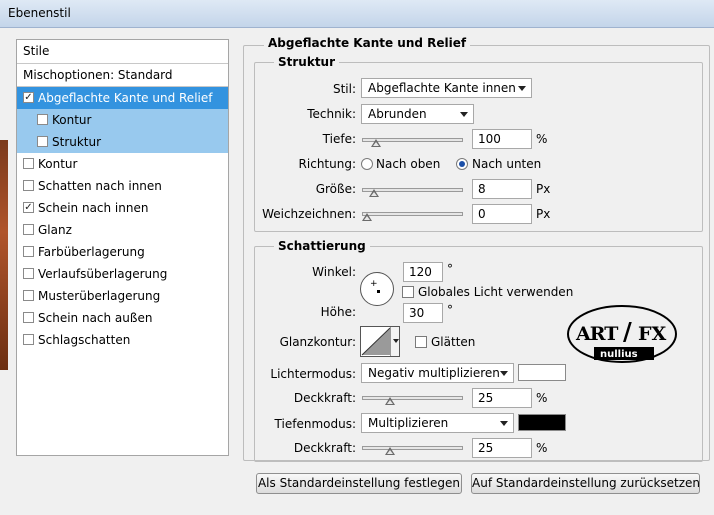  Describe the element at coordinates (502, 398) in the screenshot. I see `highlight-opacity-input: 25` at that location.